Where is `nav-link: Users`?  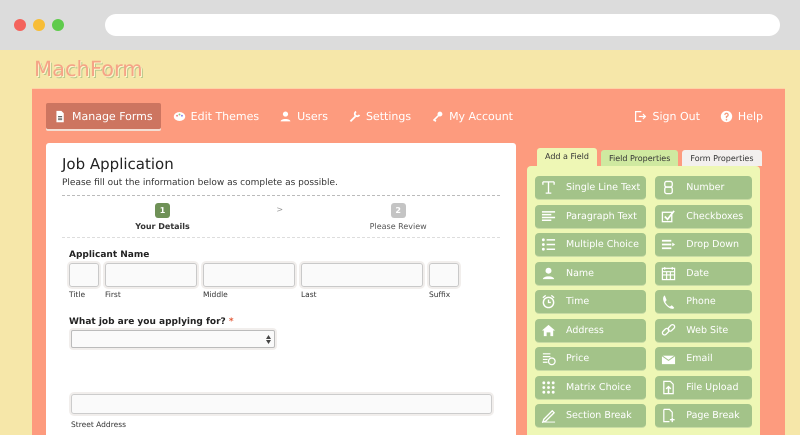
nav-link: Users is located at coordinates (303, 116).